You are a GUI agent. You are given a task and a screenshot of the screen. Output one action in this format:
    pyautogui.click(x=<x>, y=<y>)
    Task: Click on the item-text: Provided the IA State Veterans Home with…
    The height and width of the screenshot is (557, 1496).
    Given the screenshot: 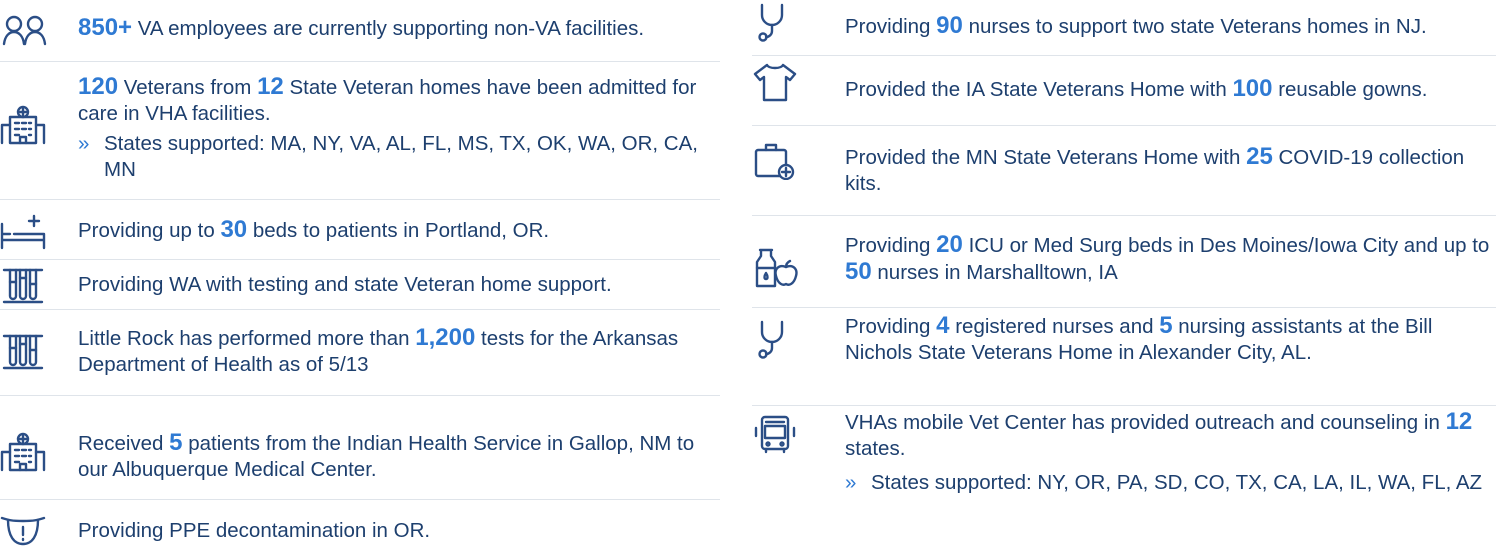 What is the action you would take?
    pyautogui.click(x=1136, y=88)
    